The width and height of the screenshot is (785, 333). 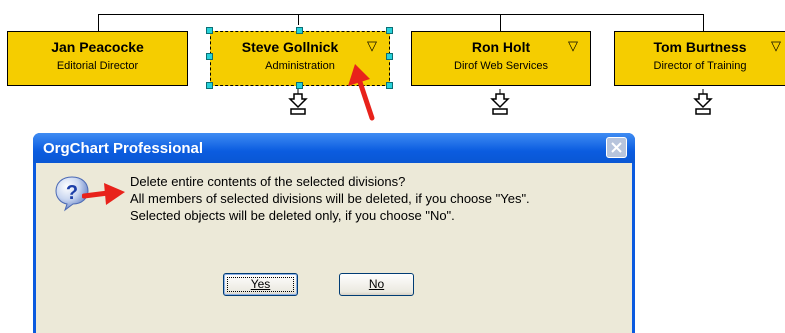 What do you see at coordinates (123, 148) in the screenshot?
I see `dialog-title: OrgChart Professional` at bounding box center [123, 148].